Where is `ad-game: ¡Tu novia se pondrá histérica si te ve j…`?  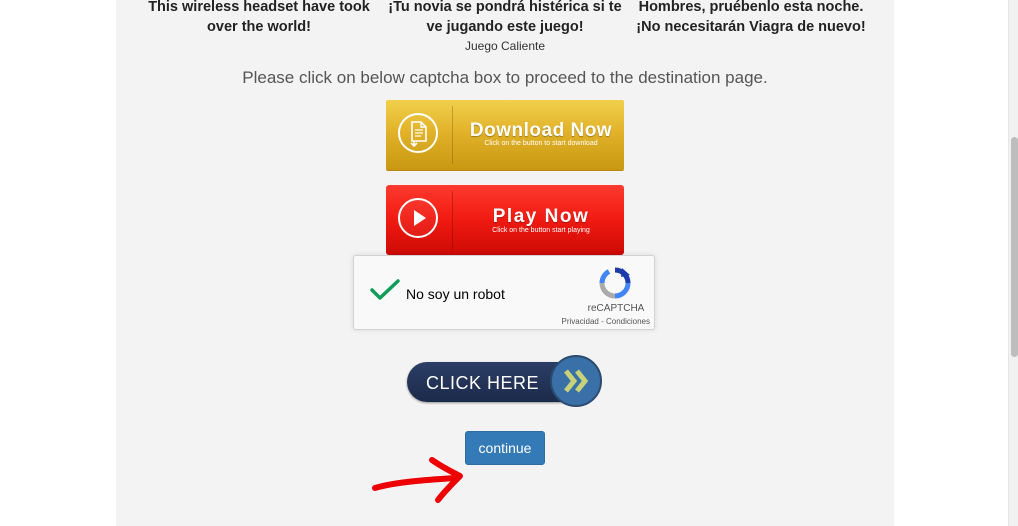
ad-game: ¡Tu novia se pondrá histérica si te ve j… is located at coordinates (505, 27).